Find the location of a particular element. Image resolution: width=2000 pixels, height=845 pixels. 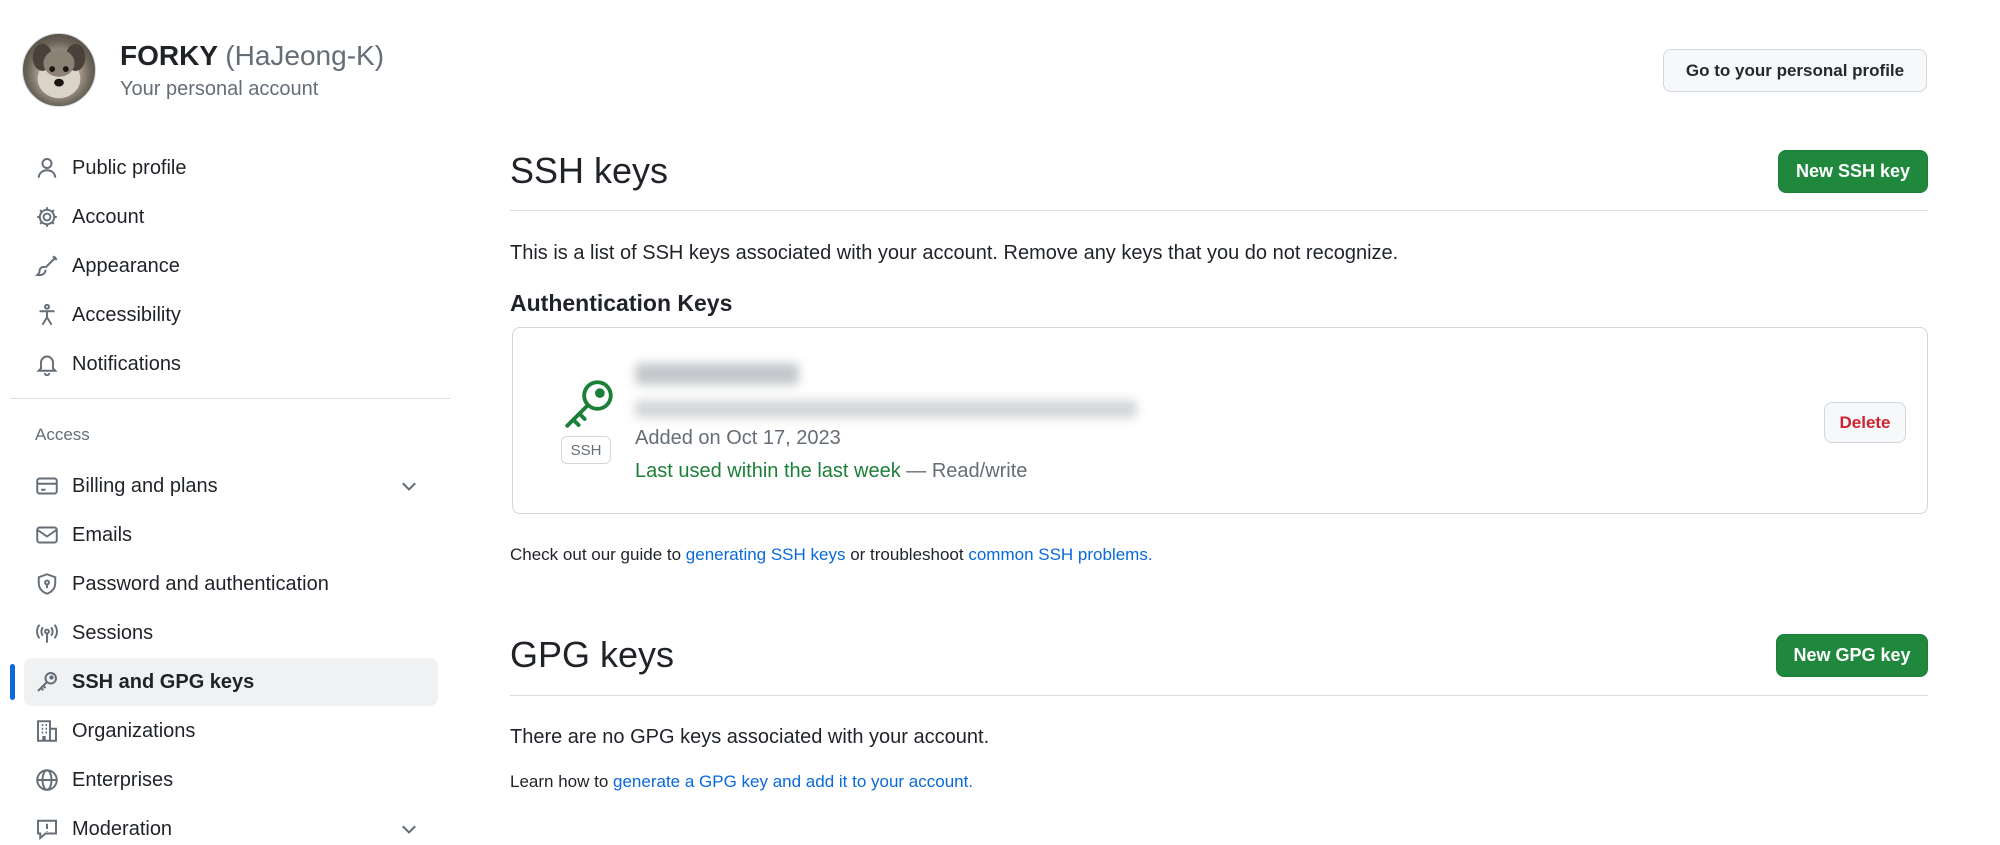

report-icon is located at coordinates (47, 829).